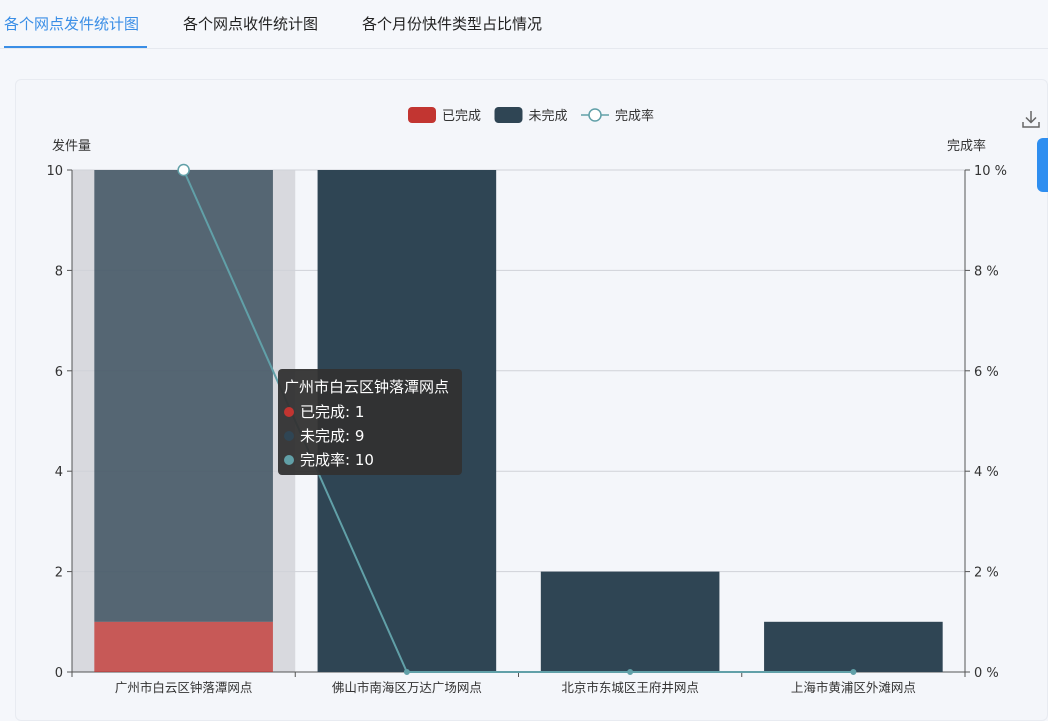 The height and width of the screenshot is (721, 1048). What do you see at coordinates (370, 436) in the screenshot?
I see `tooltip-row-uncompleted: 未完成: 9` at bounding box center [370, 436].